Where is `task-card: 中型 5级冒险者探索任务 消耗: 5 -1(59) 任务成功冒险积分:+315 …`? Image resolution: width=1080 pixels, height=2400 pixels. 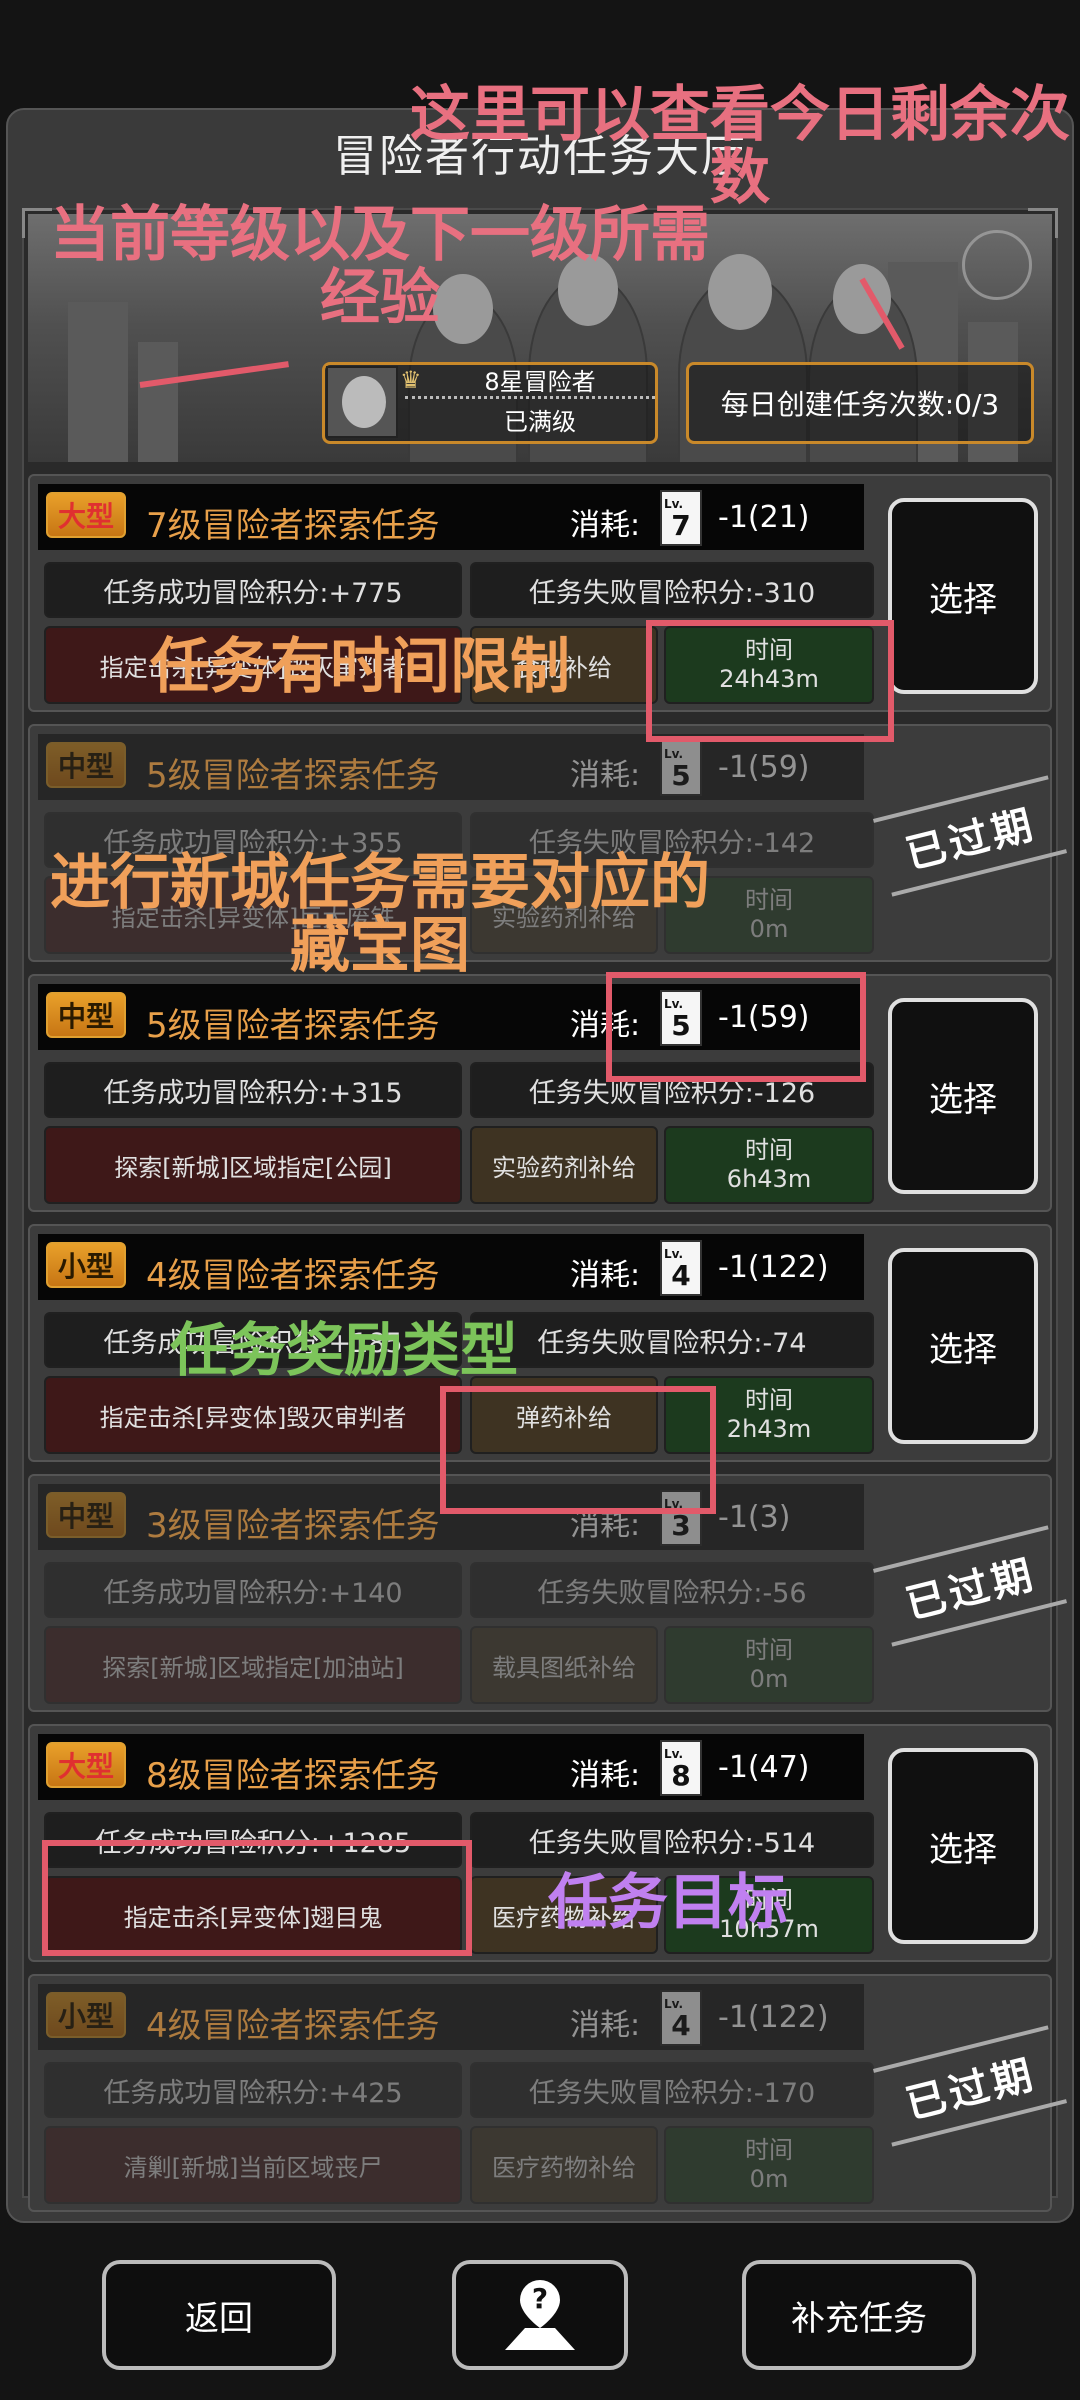
task-card: 中型 5级冒险者探索任务 消耗: 5 -1(59) 任务成功冒险积分:+315 … is located at coordinates (540, 1091).